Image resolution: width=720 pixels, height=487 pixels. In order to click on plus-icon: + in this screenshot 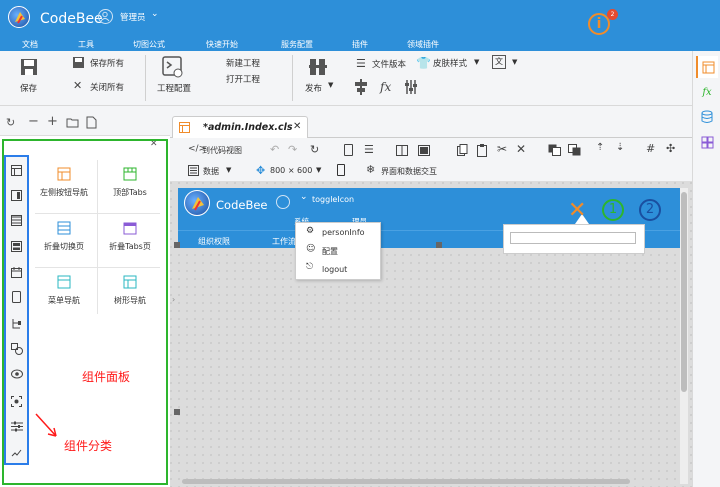, I will do `click(52, 121)`.